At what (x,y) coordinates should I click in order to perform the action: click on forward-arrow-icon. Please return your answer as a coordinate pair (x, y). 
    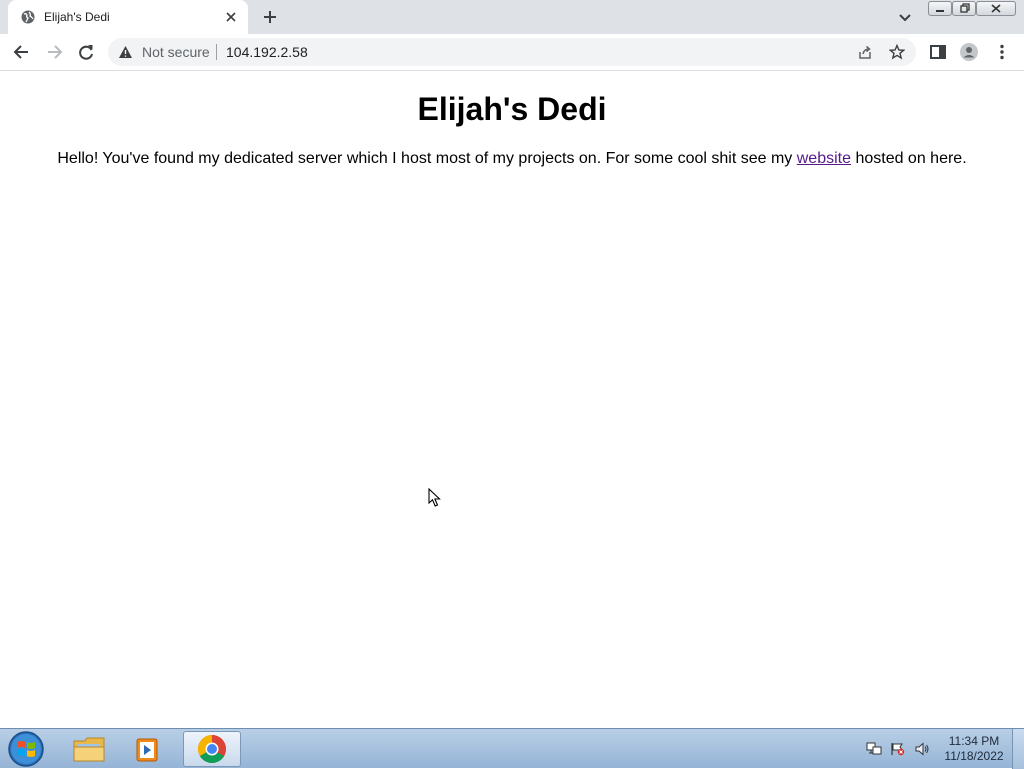
    Looking at the image, I should click on (54, 52).